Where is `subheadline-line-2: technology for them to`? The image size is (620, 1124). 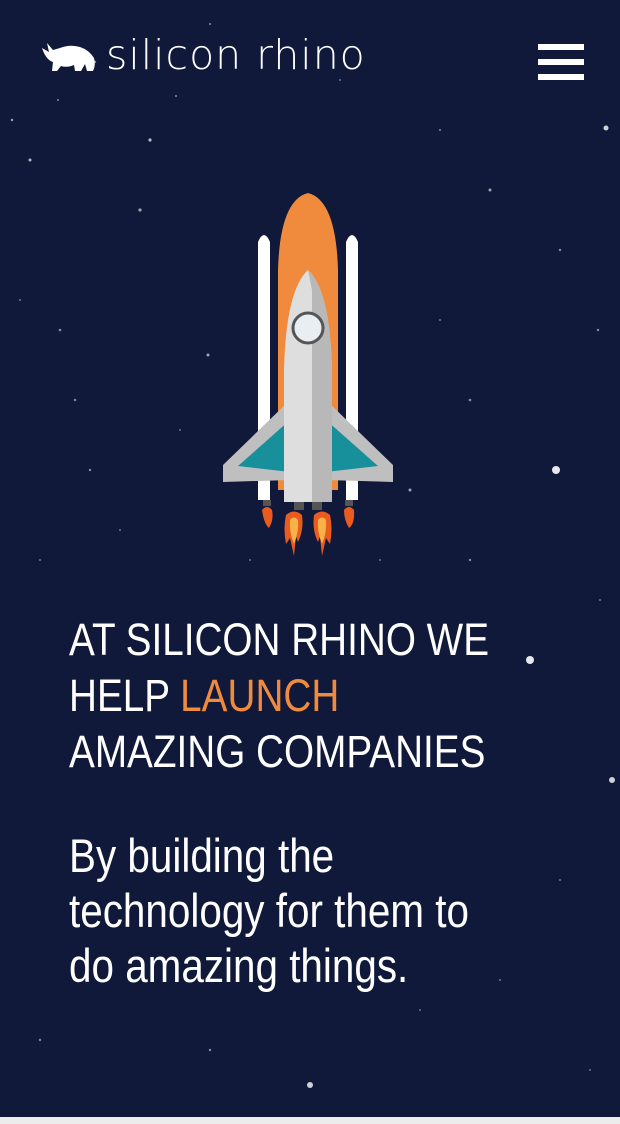
subheadline-line-2: technology for them to is located at coordinates (269, 910).